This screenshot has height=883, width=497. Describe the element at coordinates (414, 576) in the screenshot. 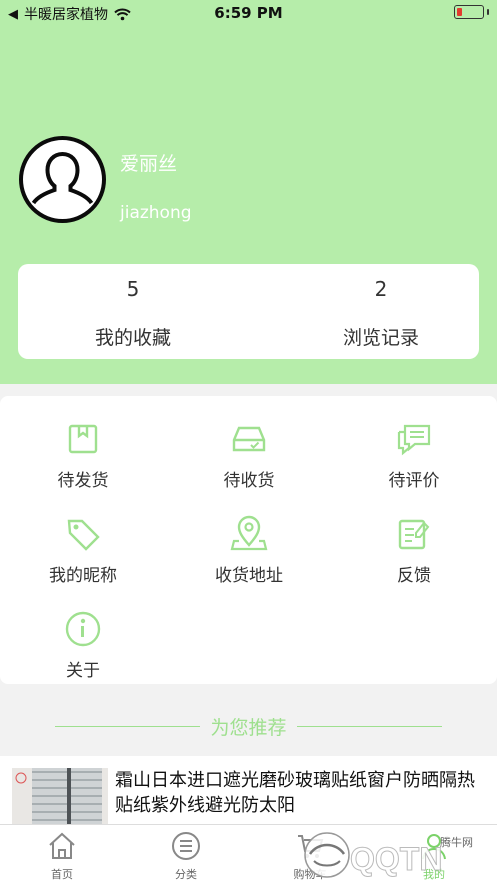

I see `menu-label-feedback: 反馈` at that location.